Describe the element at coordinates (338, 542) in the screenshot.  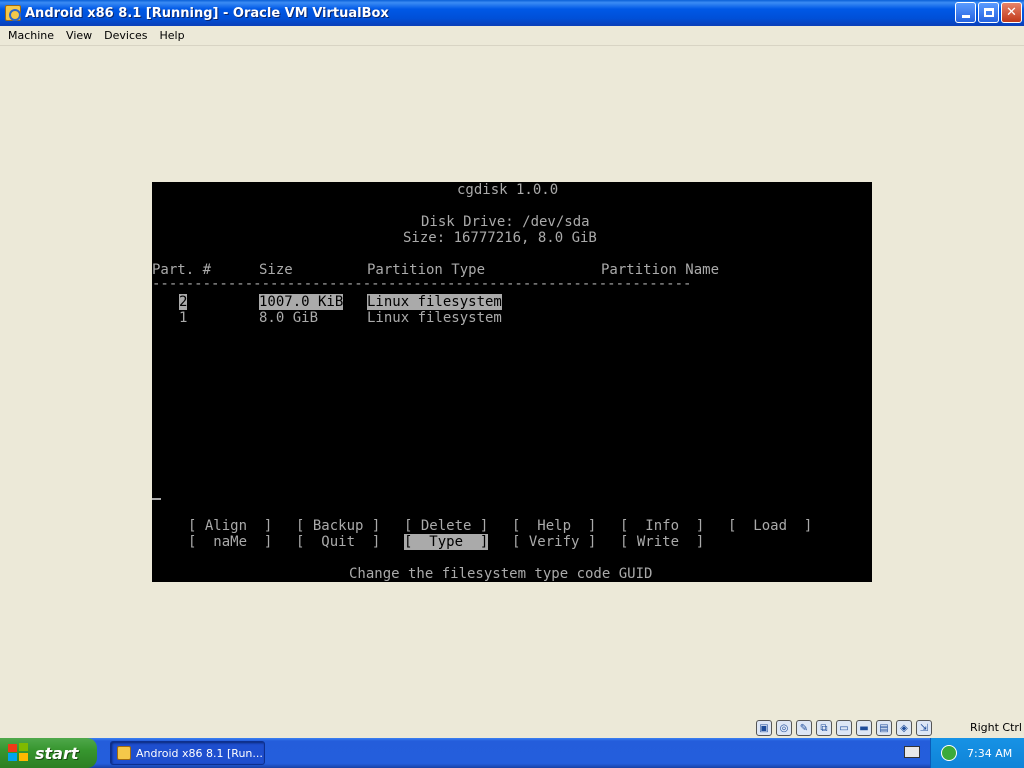
I see `quit-action: [ Quit ]` at that location.